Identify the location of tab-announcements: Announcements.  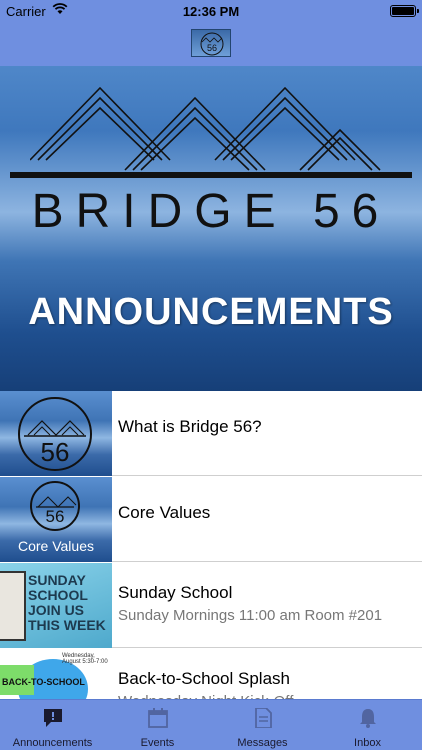
(52, 725).